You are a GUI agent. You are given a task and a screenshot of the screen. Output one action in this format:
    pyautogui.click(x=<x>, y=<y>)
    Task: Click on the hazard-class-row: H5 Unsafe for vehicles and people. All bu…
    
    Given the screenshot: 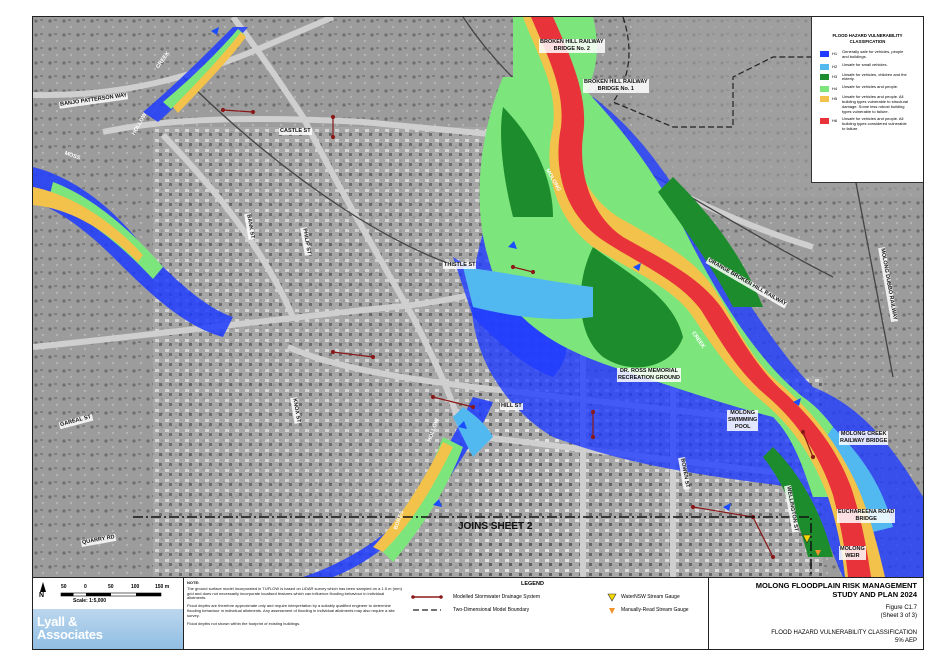 What is the action you would take?
    pyautogui.click(x=871, y=104)
    